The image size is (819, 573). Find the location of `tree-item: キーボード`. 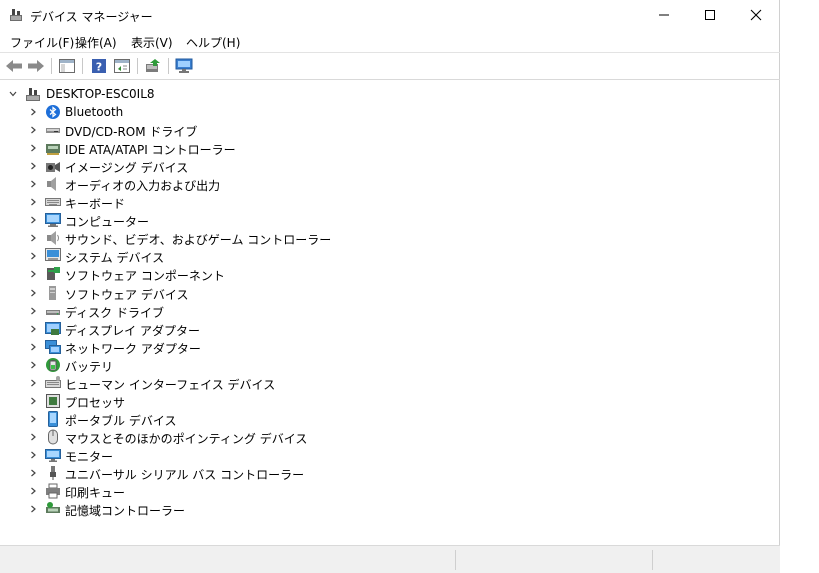

tree-item: キーボード is located at coordinates (350, 202).